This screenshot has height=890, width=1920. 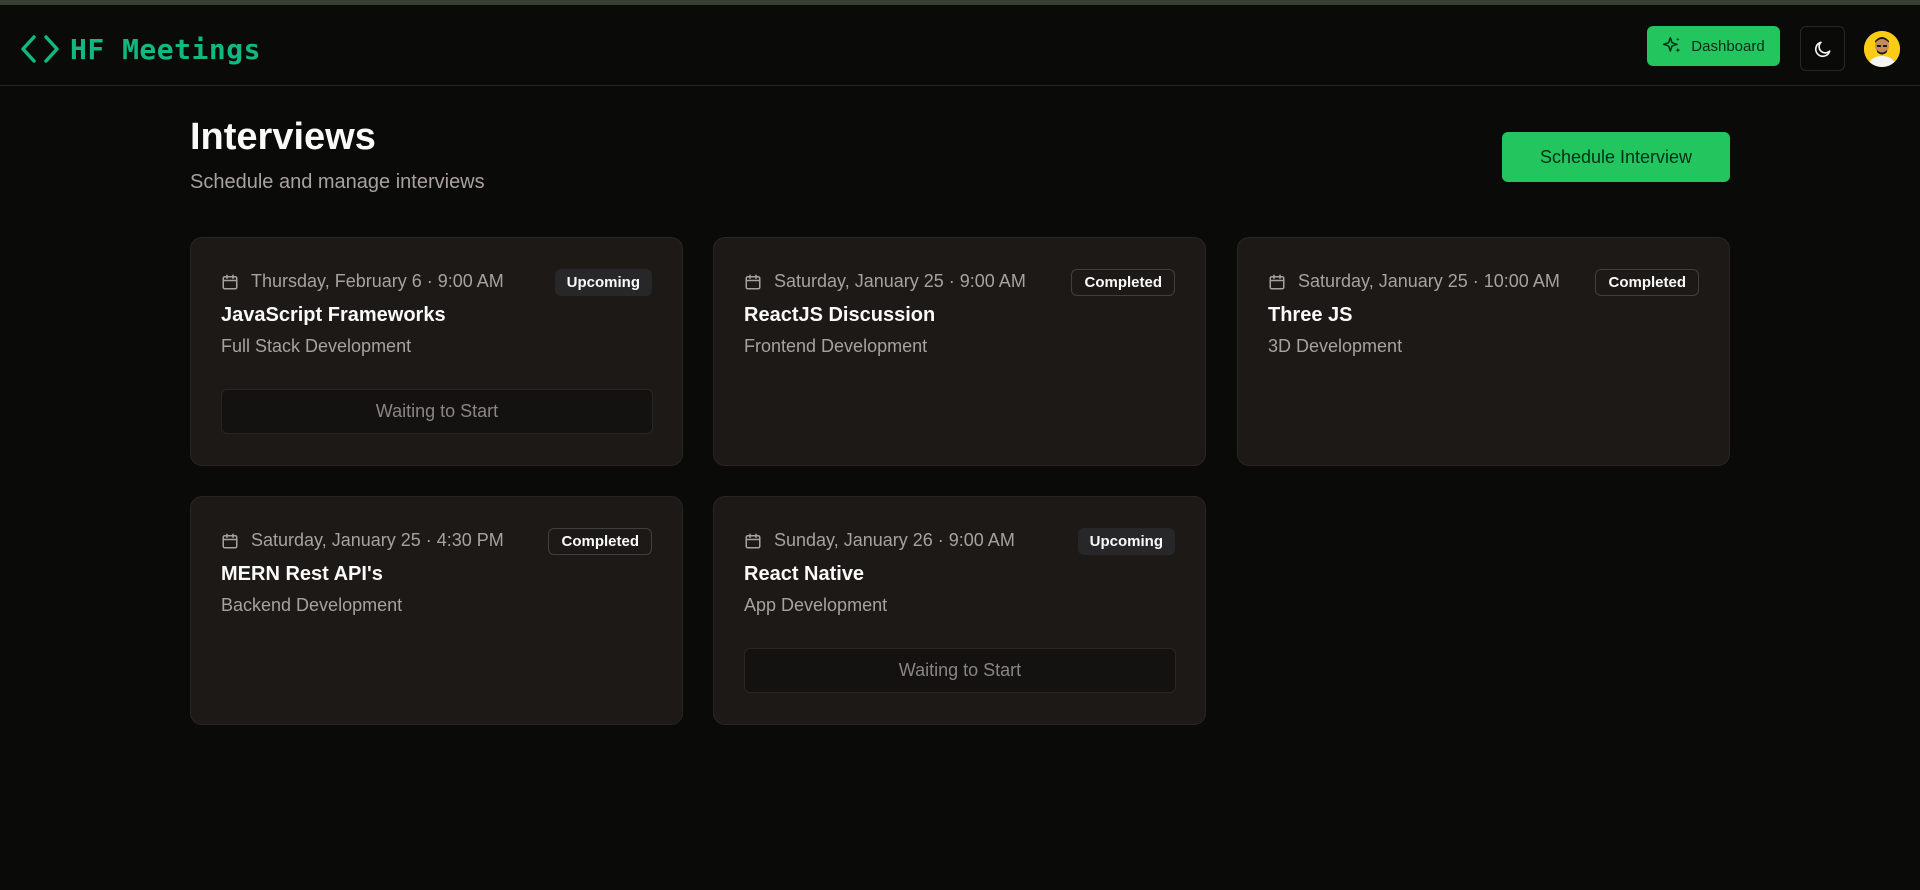 I want to click on interview-title: MERN Rest API's, so click(x=302, y=574).